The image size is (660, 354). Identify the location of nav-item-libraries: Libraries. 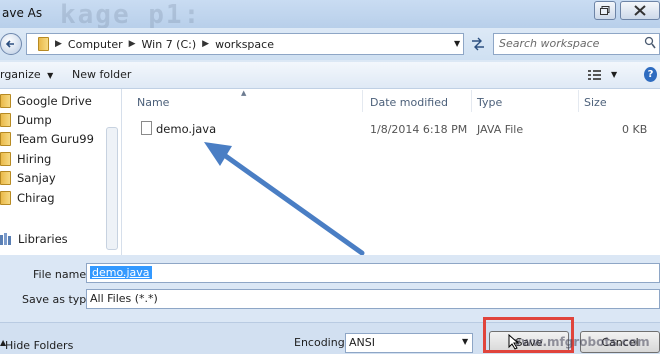
(34, 239).